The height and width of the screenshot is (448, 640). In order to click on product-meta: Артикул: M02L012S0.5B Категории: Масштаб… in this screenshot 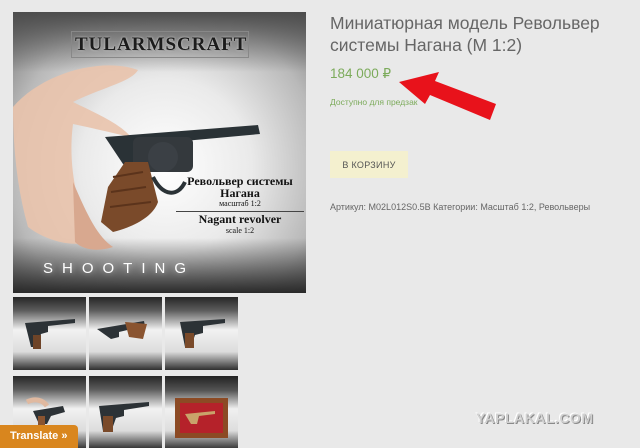, I will do `click(460, 207)`.